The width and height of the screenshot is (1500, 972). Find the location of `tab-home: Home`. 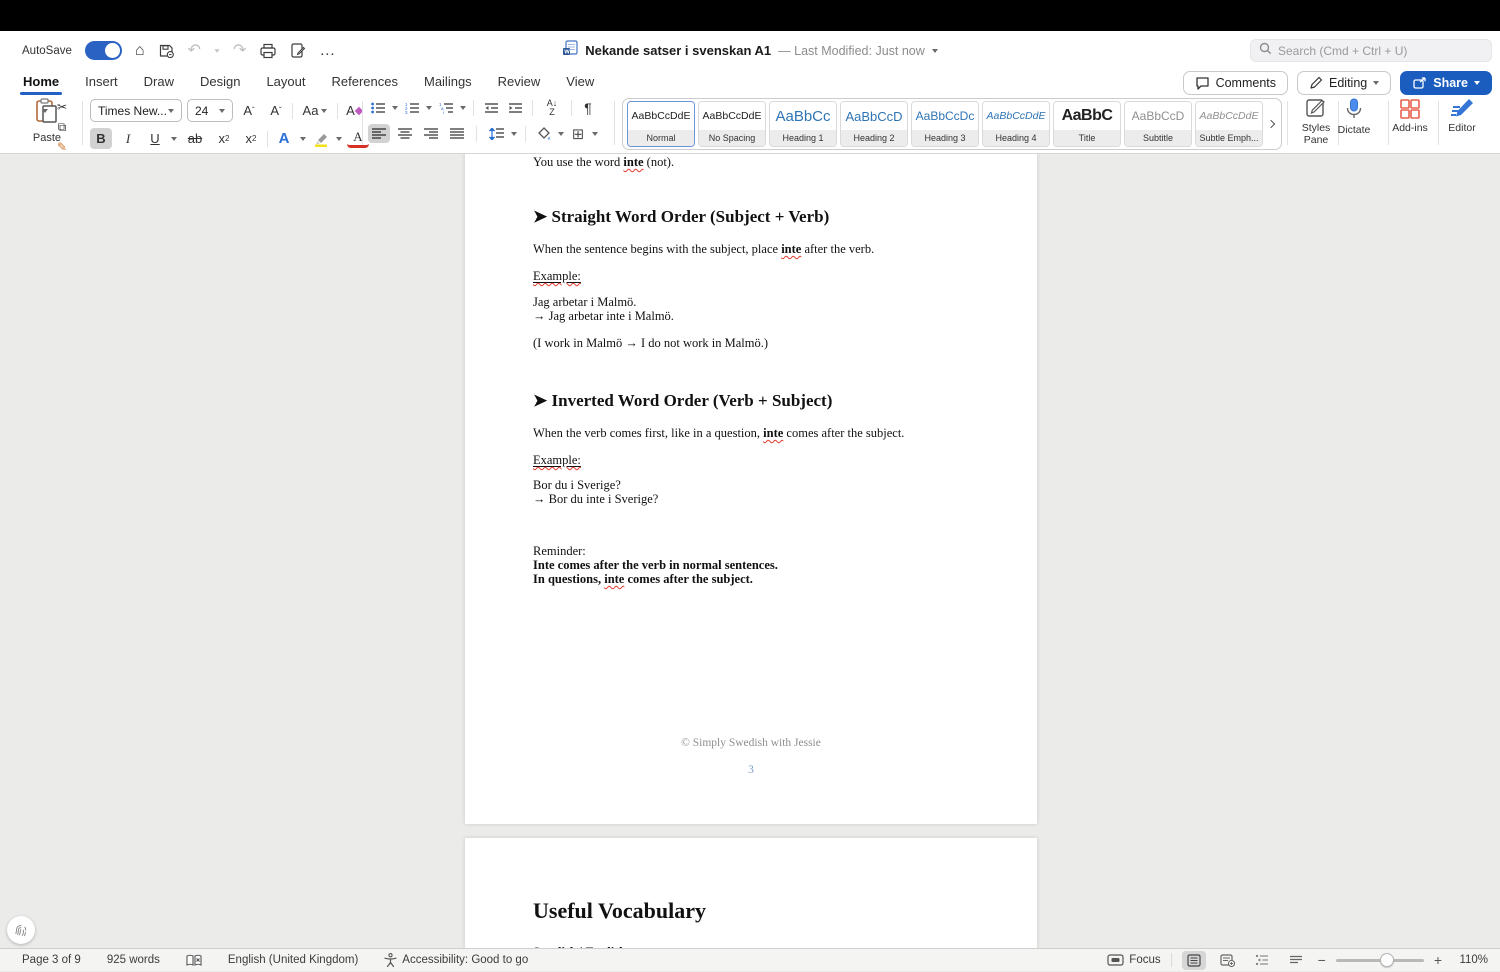

tab-home: Home is located at coordinates (41, 83).